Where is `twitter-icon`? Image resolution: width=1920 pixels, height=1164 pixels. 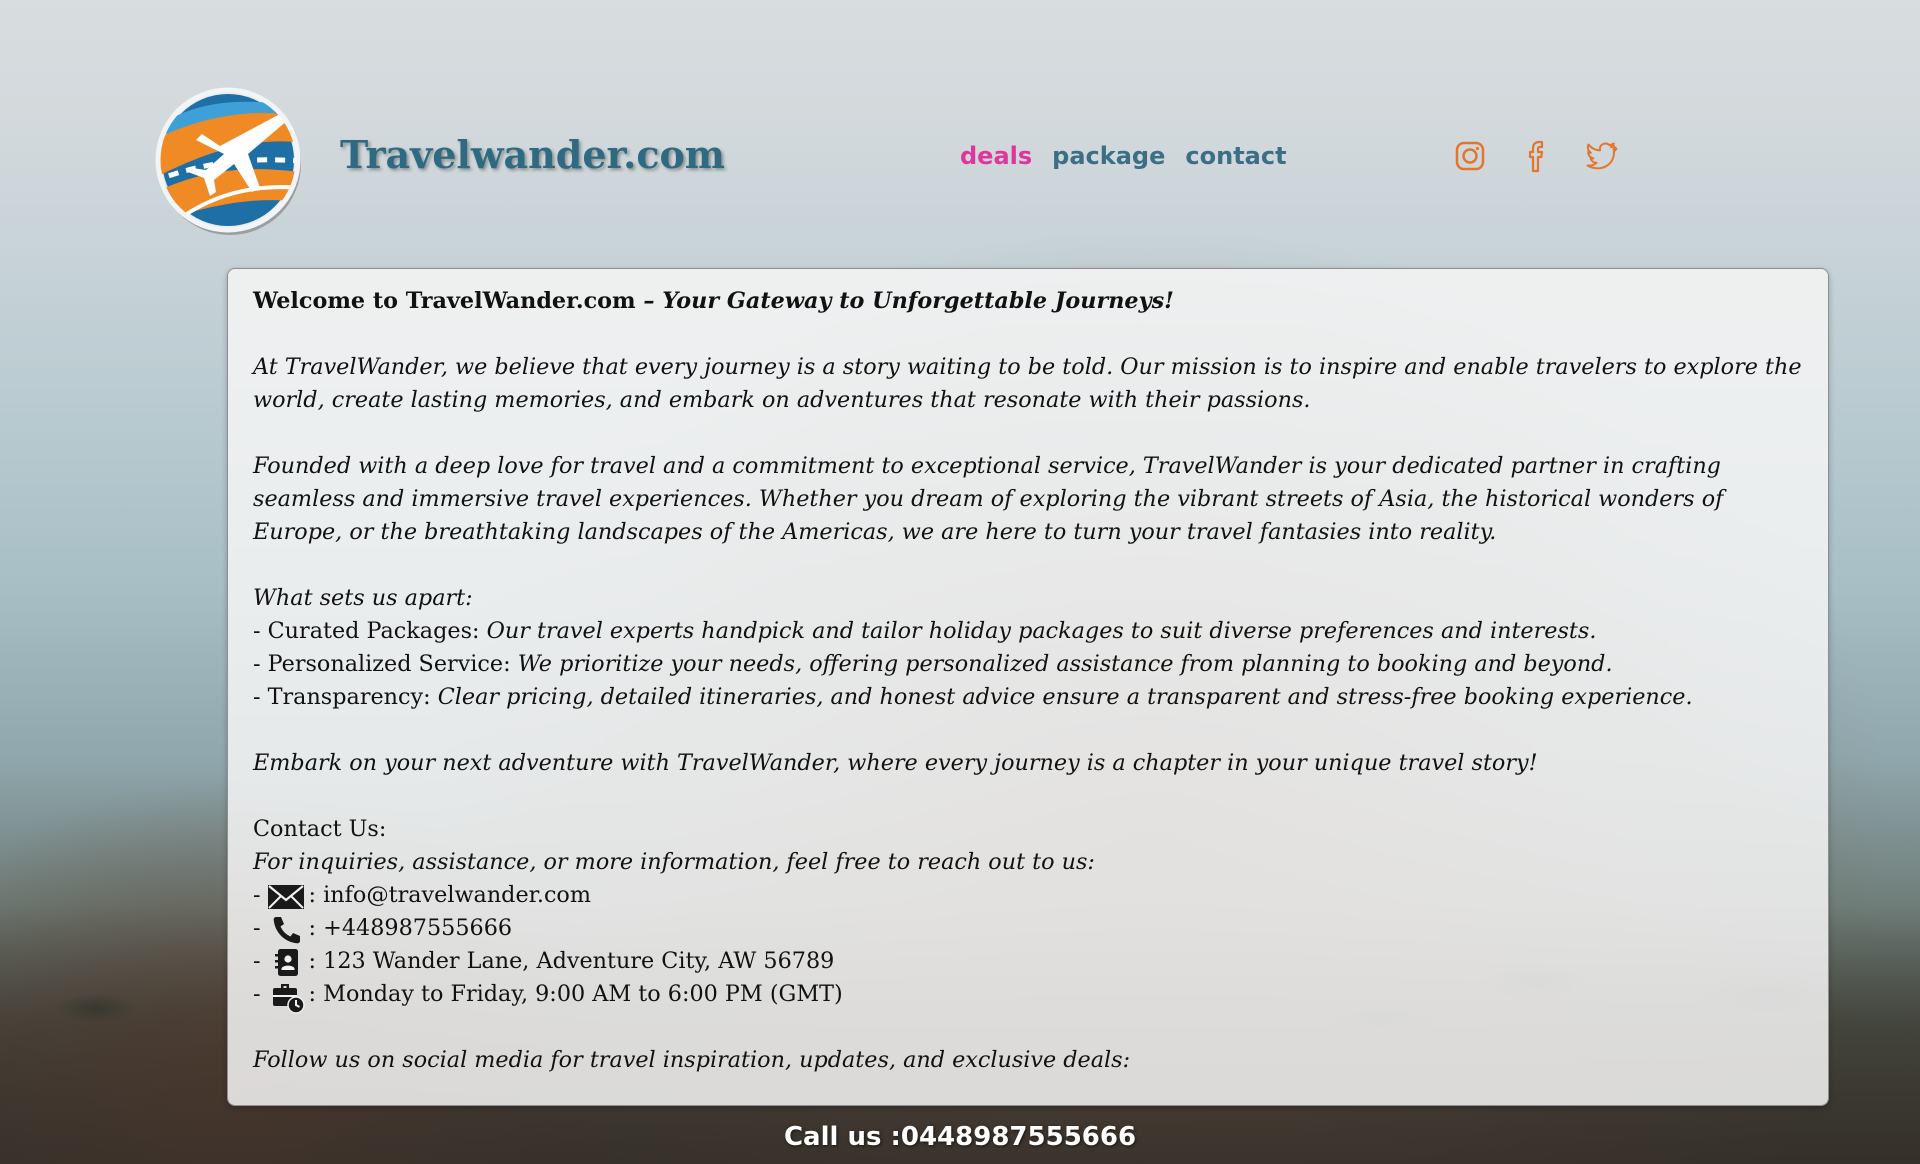
twitter-icon is located at coordinates (1602, 156).